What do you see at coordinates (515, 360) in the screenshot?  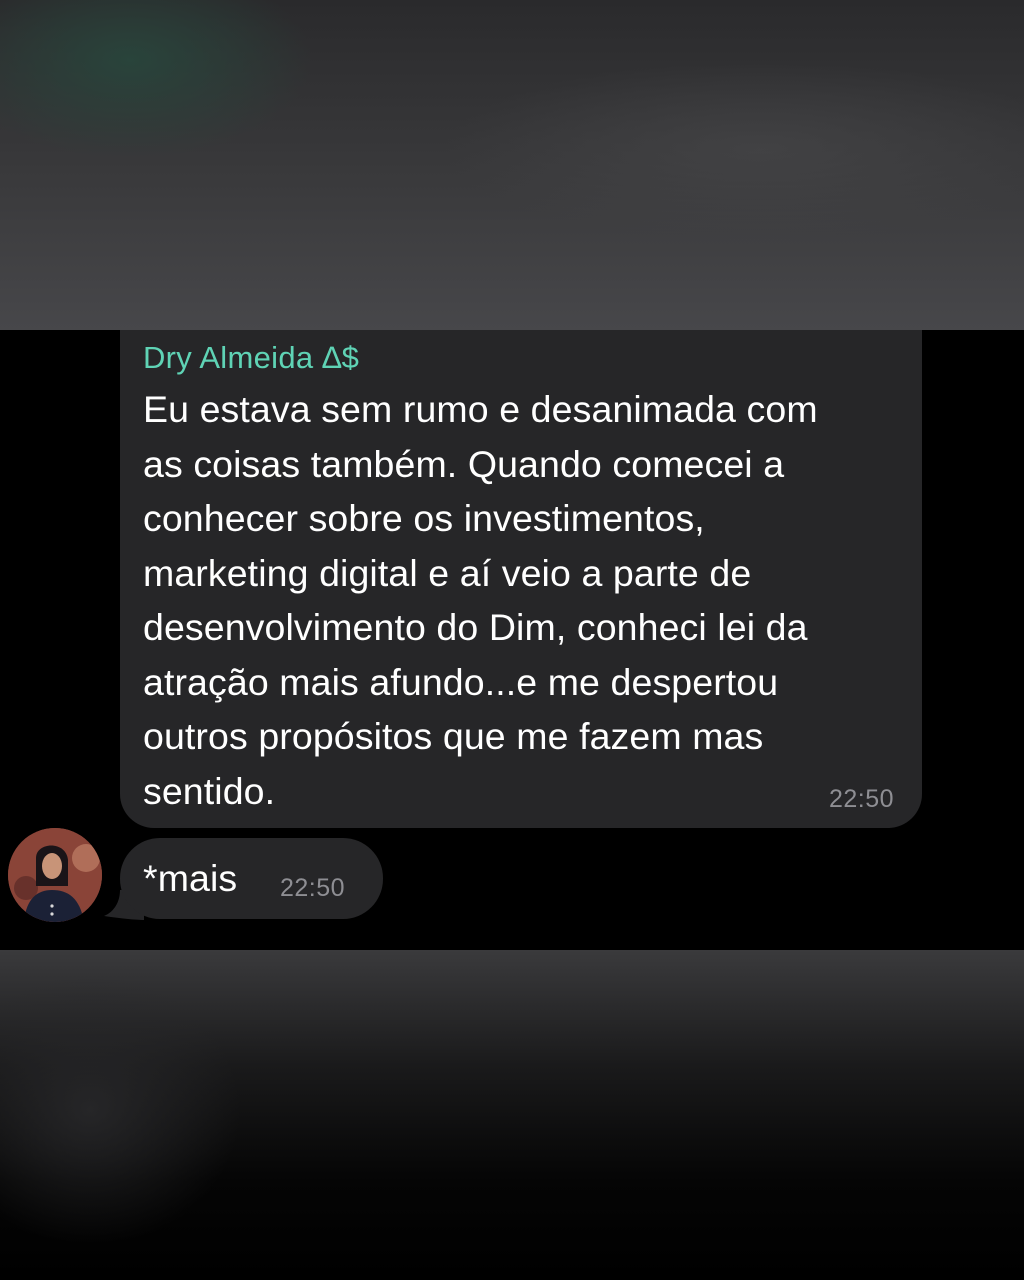 I see `sender-name: Dry Almeida ∆$` at bounding box center [515, 360].